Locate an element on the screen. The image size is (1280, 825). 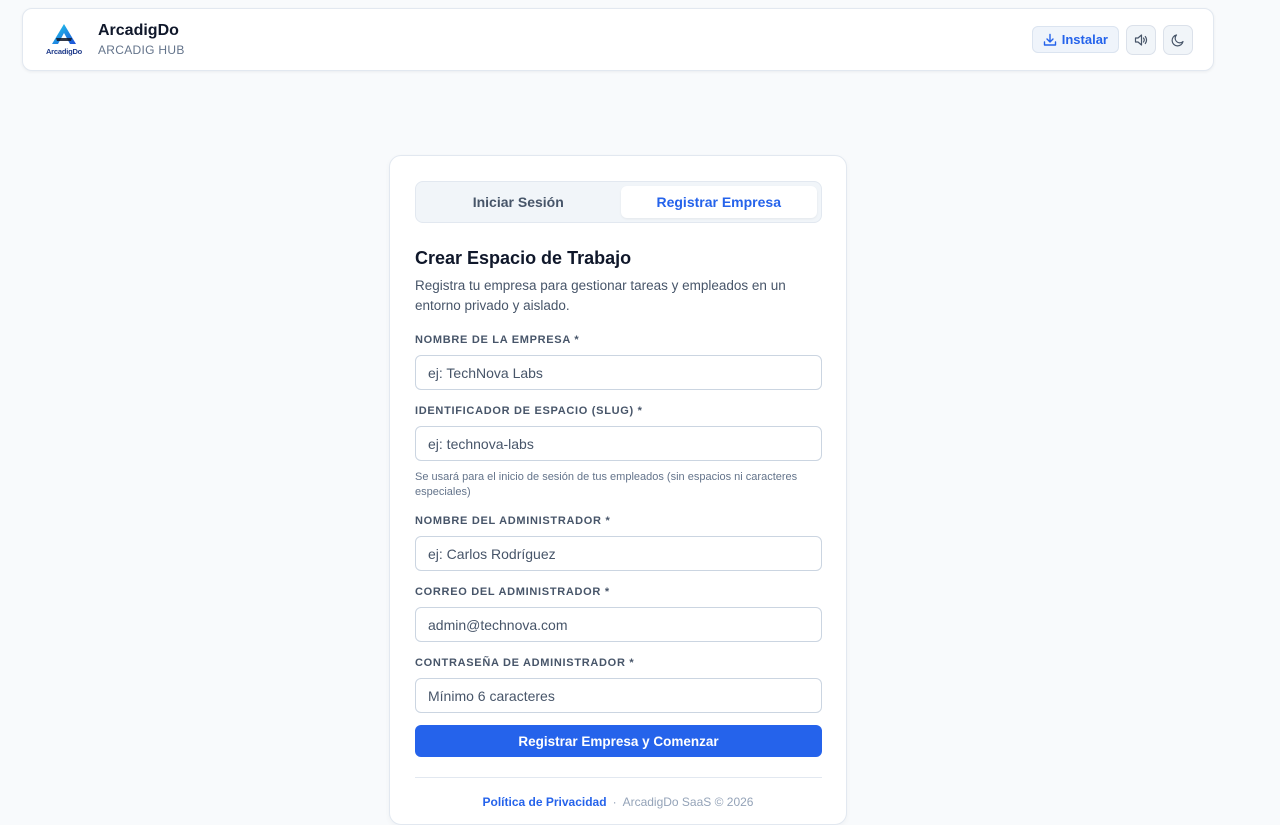
sound-toggle-button is located at coordinates (1141, 39).